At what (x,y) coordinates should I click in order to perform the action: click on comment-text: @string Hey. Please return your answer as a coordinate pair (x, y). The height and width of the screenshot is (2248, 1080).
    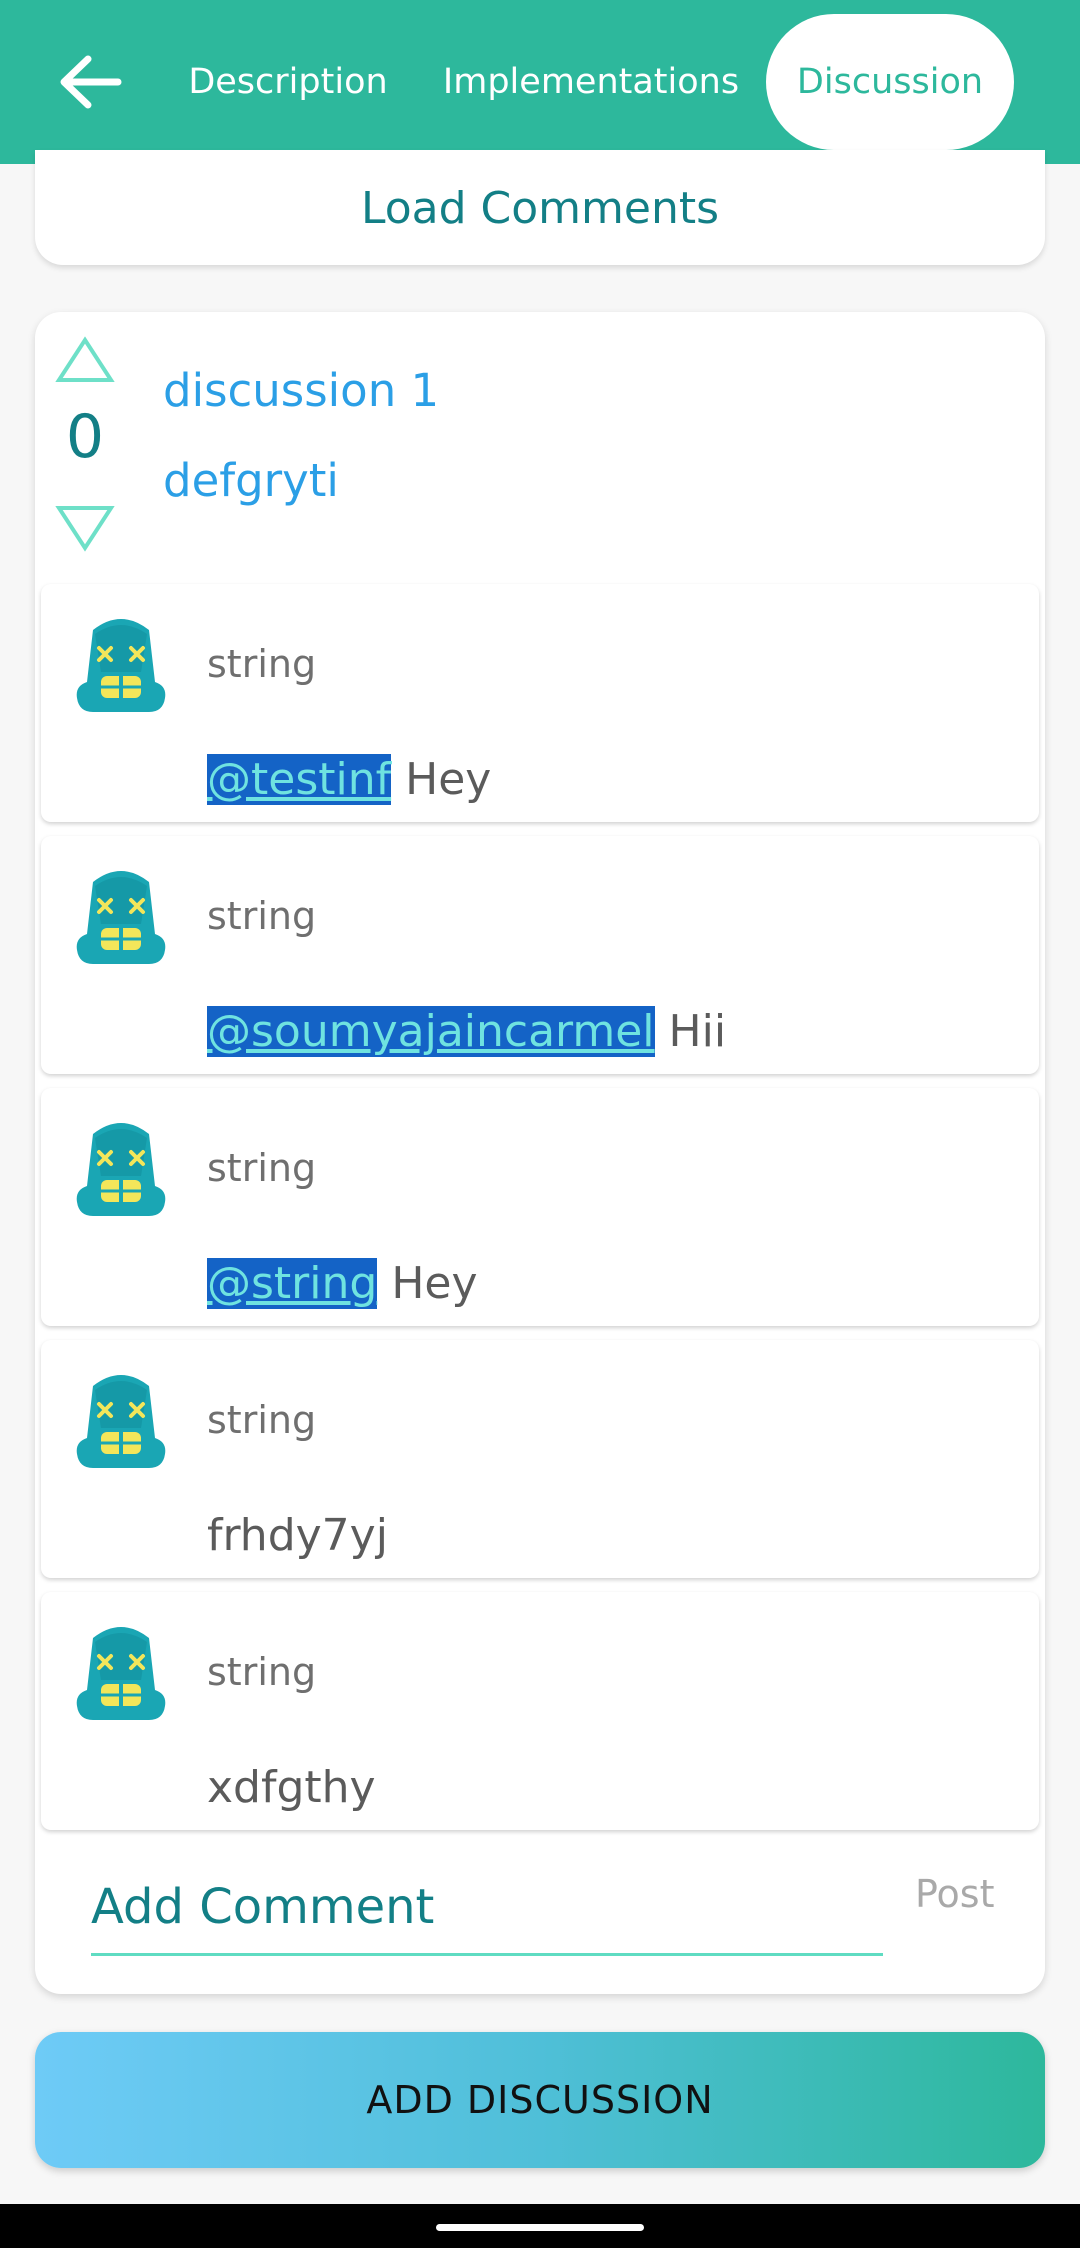
    Looking at the image, I should click on (342, 1283).